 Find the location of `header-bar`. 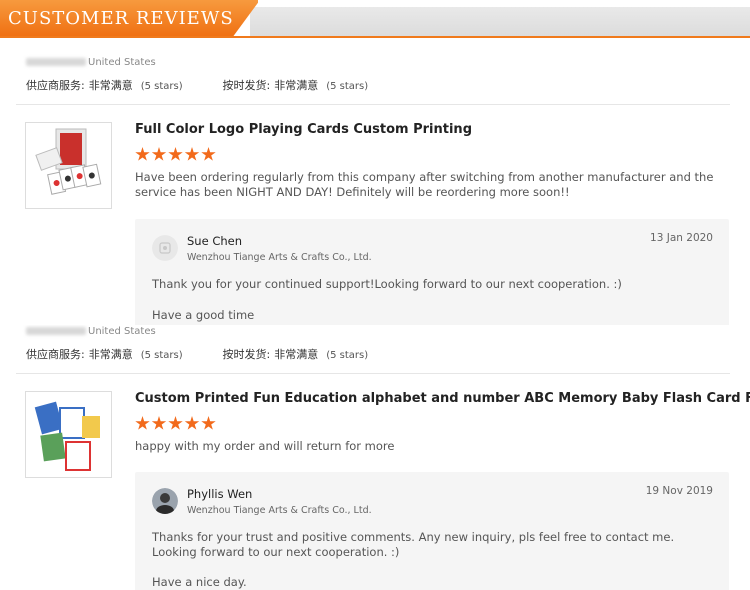

header-bar is located at coordinates (500, 21).